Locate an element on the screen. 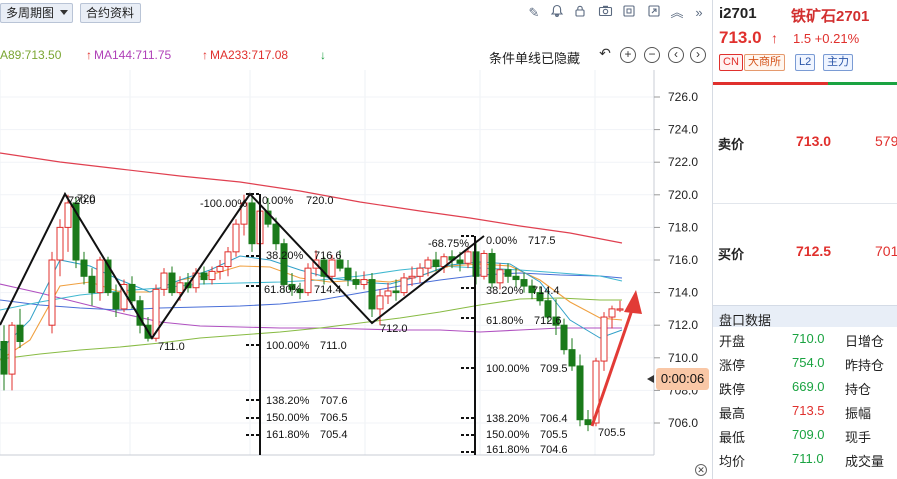 This screenshot has width=897, height=479. price-tick-label: 710.0 is located at coordinates (683, 358).